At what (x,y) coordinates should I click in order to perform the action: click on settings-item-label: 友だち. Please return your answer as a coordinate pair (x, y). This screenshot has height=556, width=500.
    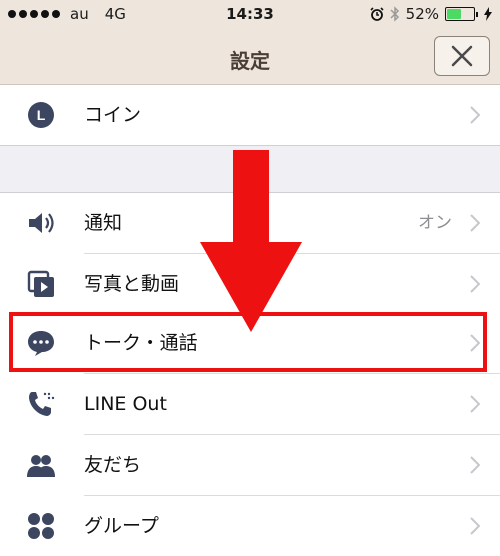
    Looking at the image, I should click on (113, 465).